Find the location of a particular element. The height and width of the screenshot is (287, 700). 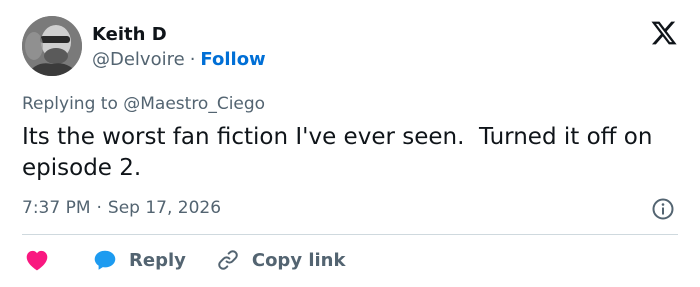

link-icon is located at coordinates (228, 260).